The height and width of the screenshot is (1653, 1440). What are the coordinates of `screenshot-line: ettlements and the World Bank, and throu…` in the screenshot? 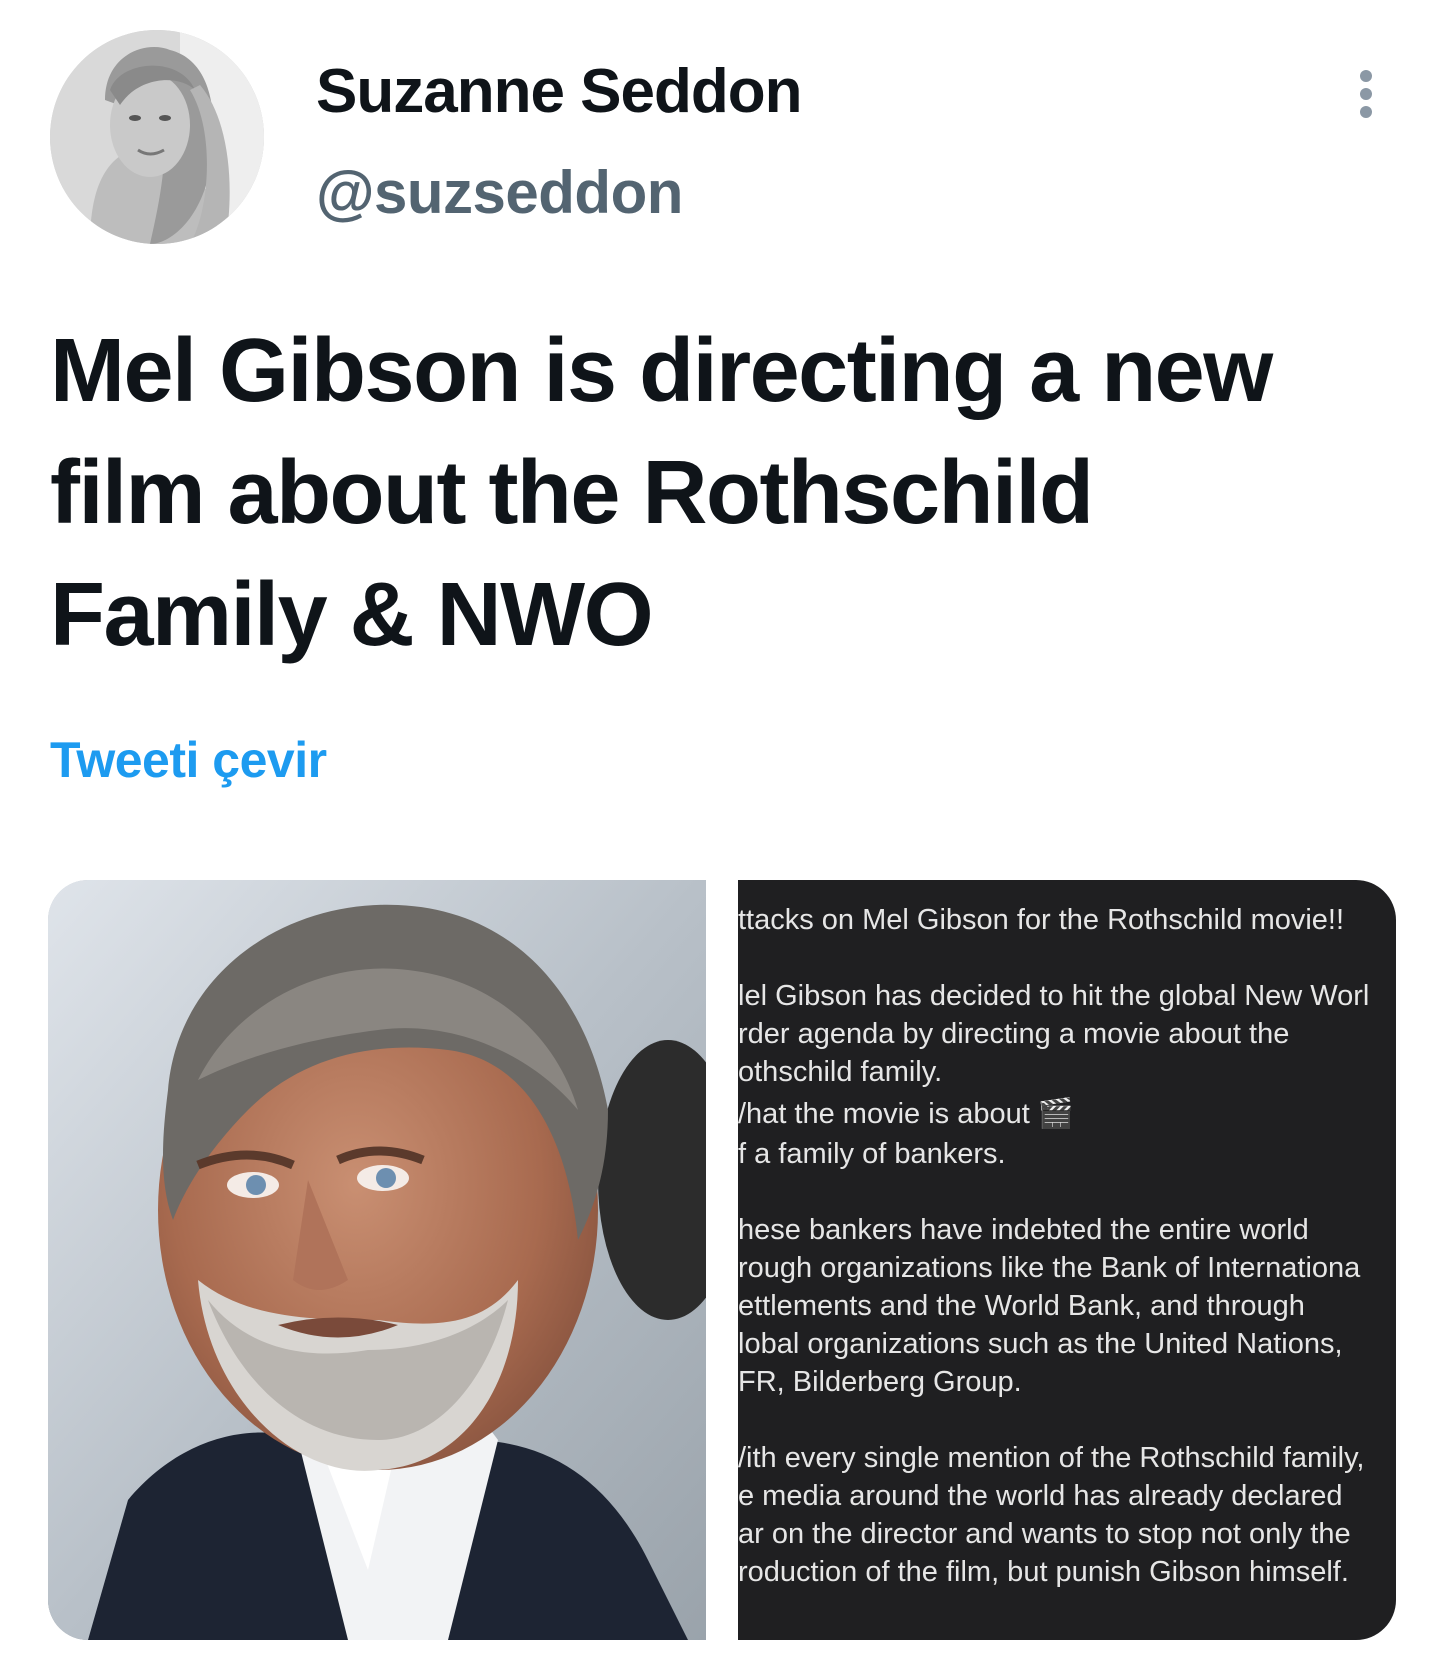 It's located at (1021, 1306).